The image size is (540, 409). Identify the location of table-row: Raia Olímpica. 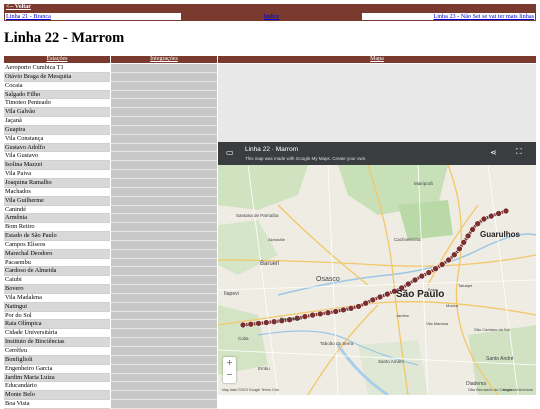
(110, 325).